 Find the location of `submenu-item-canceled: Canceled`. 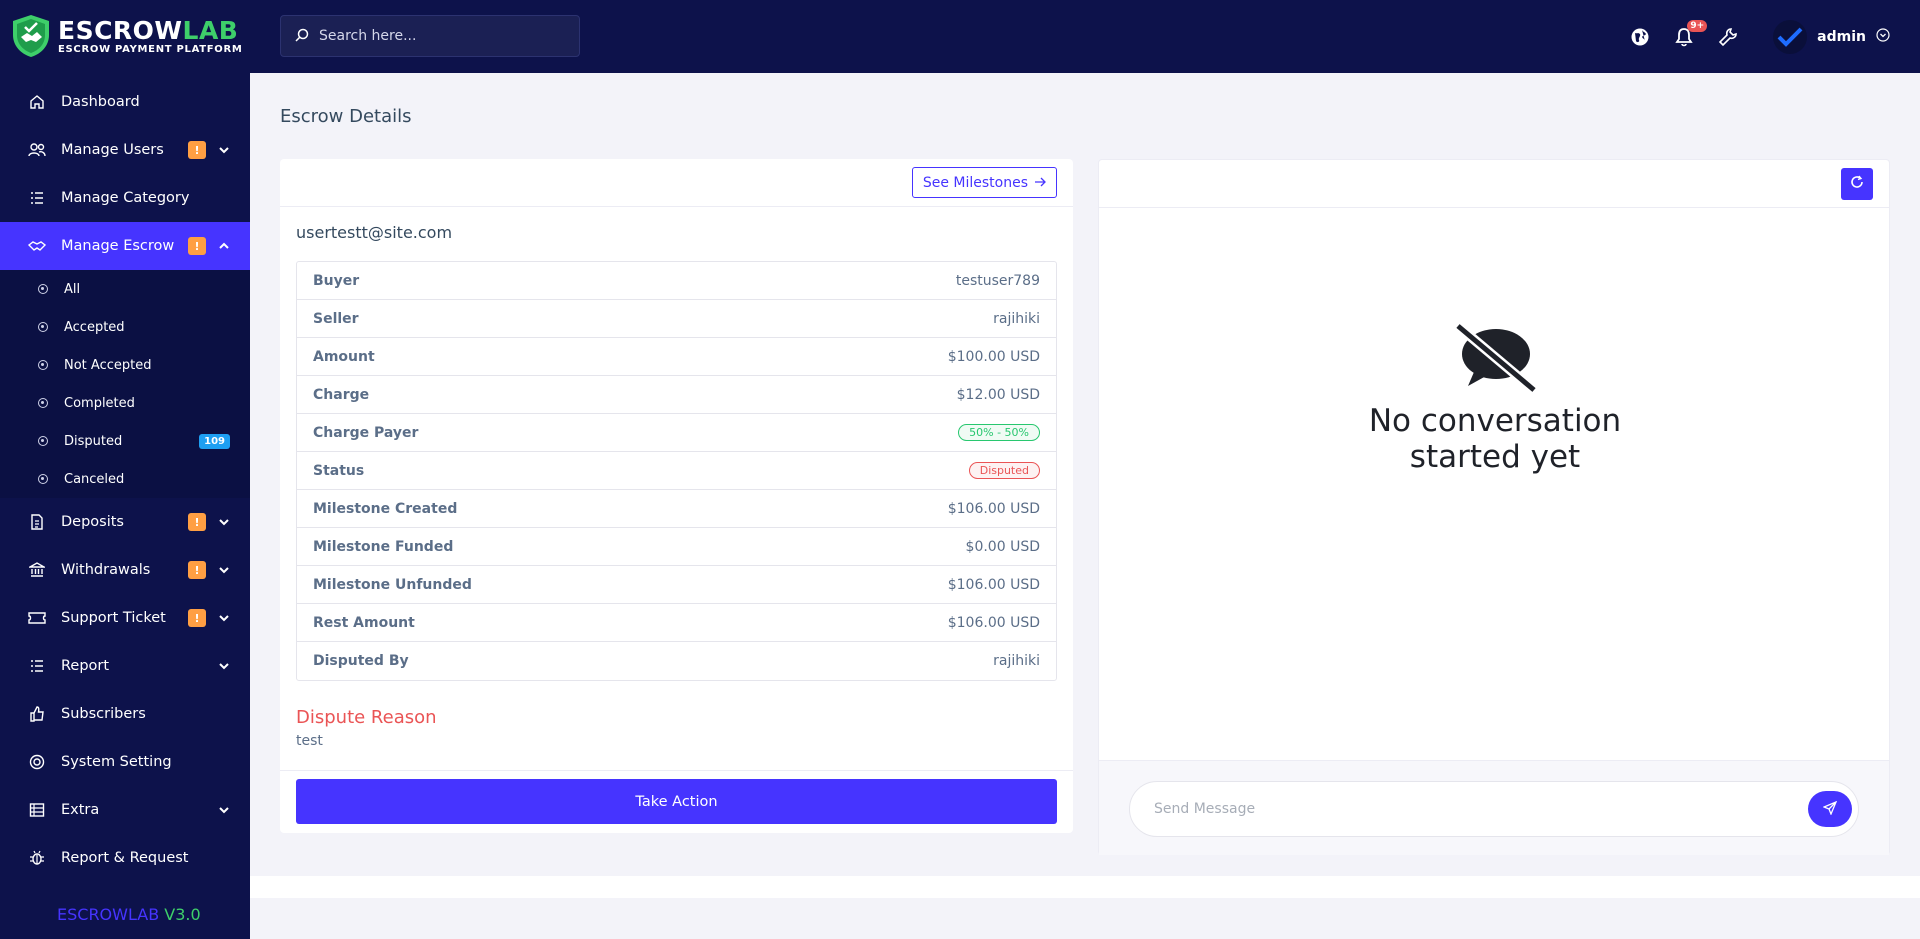

submenu-item-canceled: Canceled is located at coordinates (125, 479).